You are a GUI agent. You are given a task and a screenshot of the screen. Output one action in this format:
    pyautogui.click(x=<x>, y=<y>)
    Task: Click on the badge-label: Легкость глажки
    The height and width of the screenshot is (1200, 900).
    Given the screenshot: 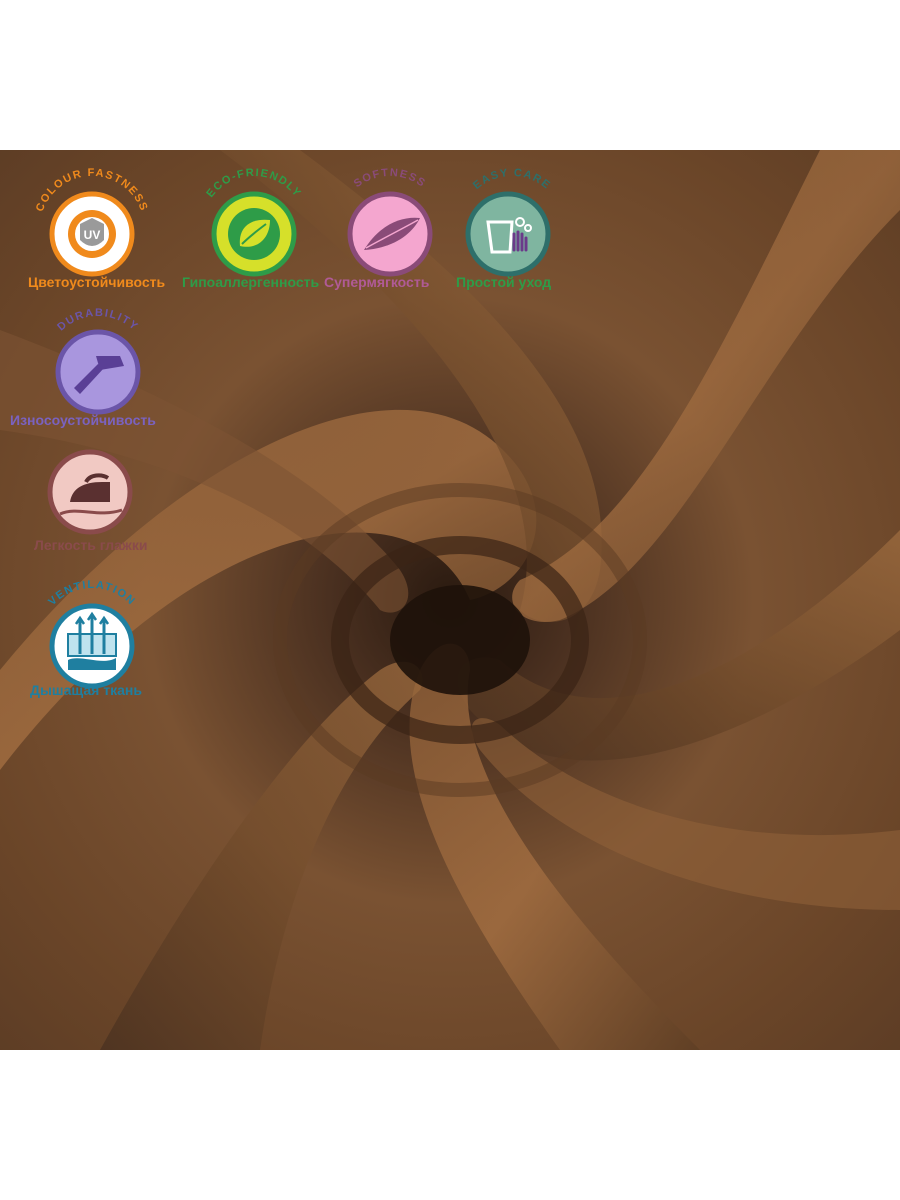 What is the action you would take?
    pyautogui.click(x=91, y=545)
    